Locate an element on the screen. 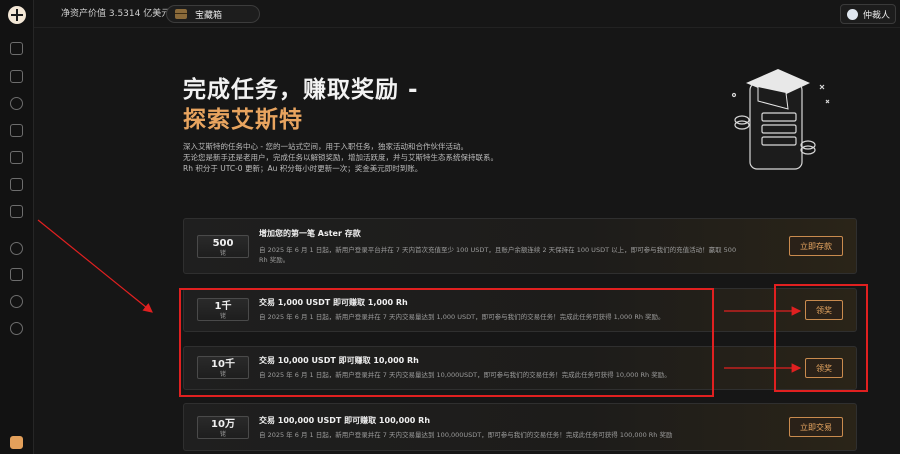  building-icon is located at coordinates (16, 130).